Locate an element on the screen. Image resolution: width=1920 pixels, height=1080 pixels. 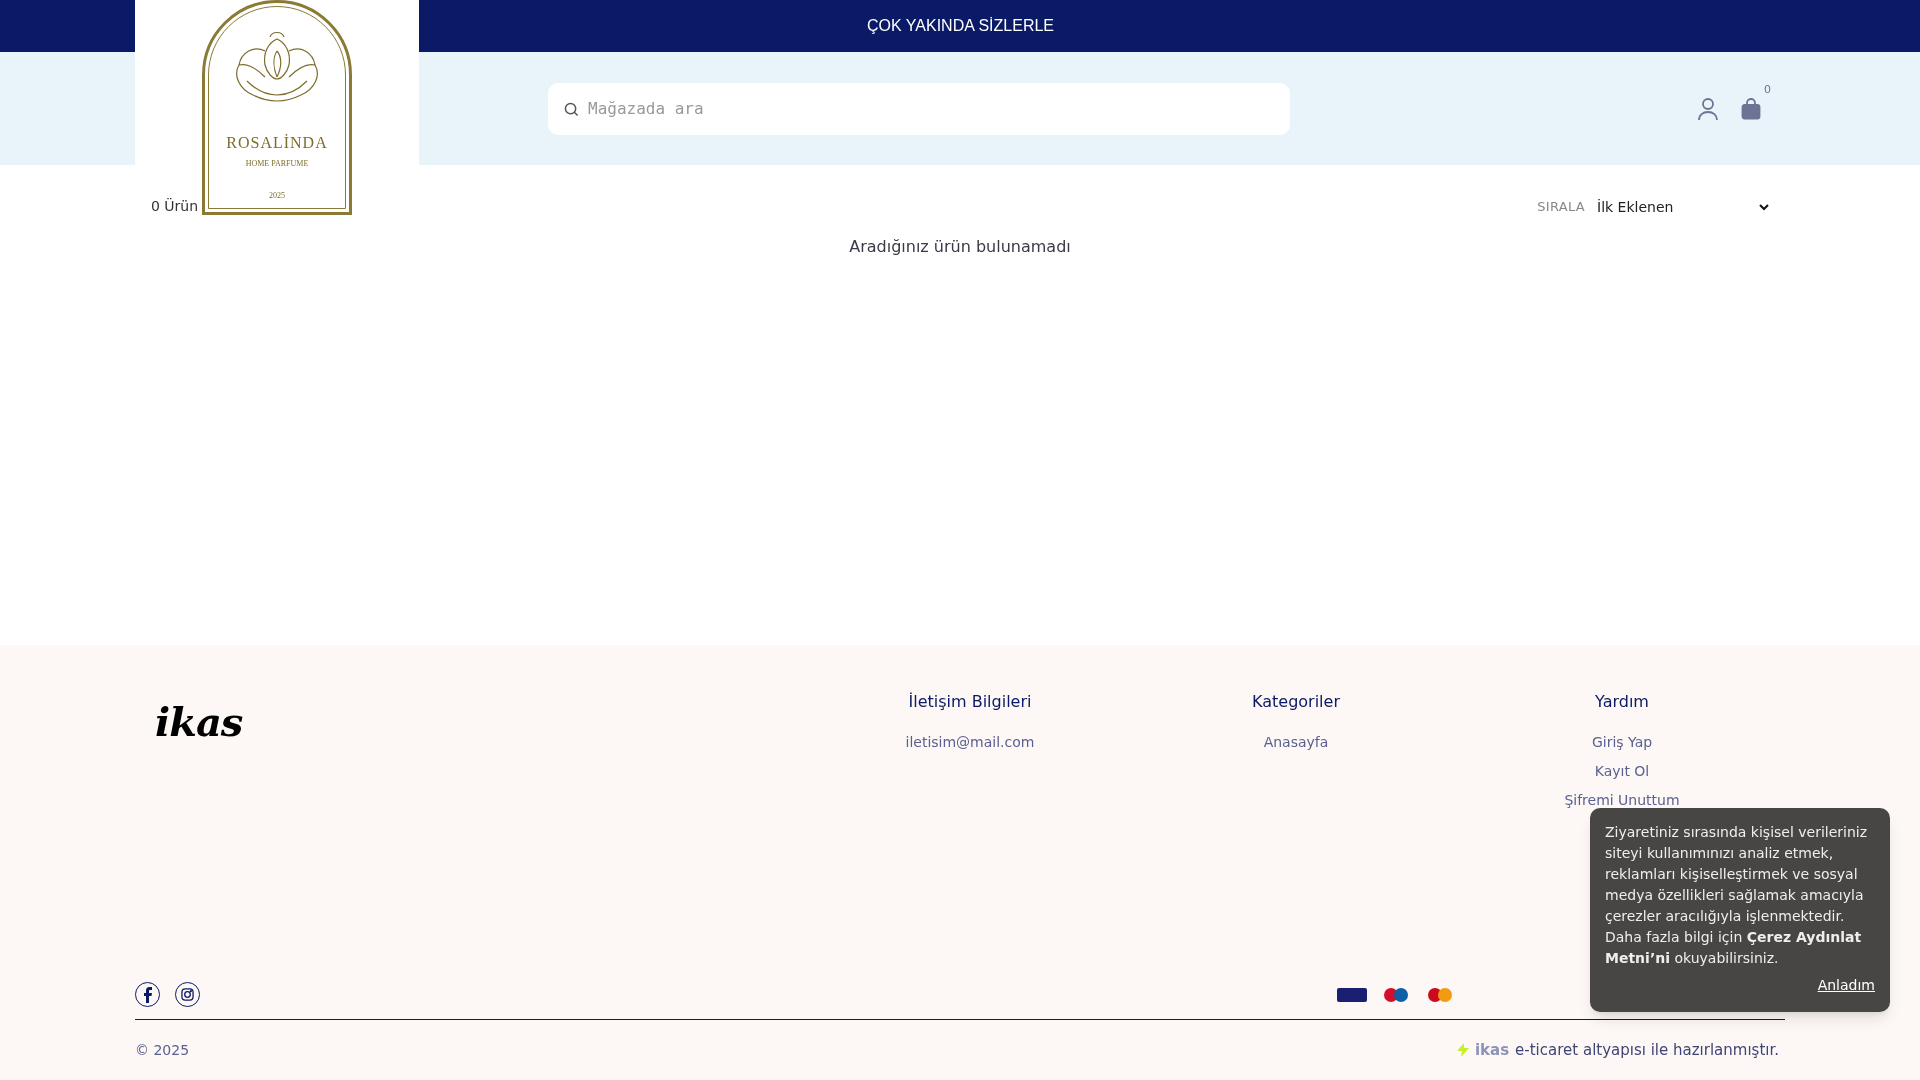
empty-message: Aradığınız ürün bulunamadı is located at coordinates (960, 247).